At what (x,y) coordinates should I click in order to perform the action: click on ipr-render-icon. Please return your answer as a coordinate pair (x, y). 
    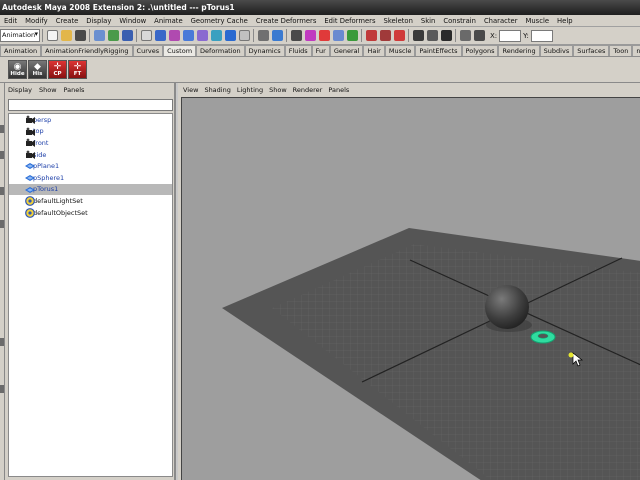
    Looking at the image, I should click on (432, 35).